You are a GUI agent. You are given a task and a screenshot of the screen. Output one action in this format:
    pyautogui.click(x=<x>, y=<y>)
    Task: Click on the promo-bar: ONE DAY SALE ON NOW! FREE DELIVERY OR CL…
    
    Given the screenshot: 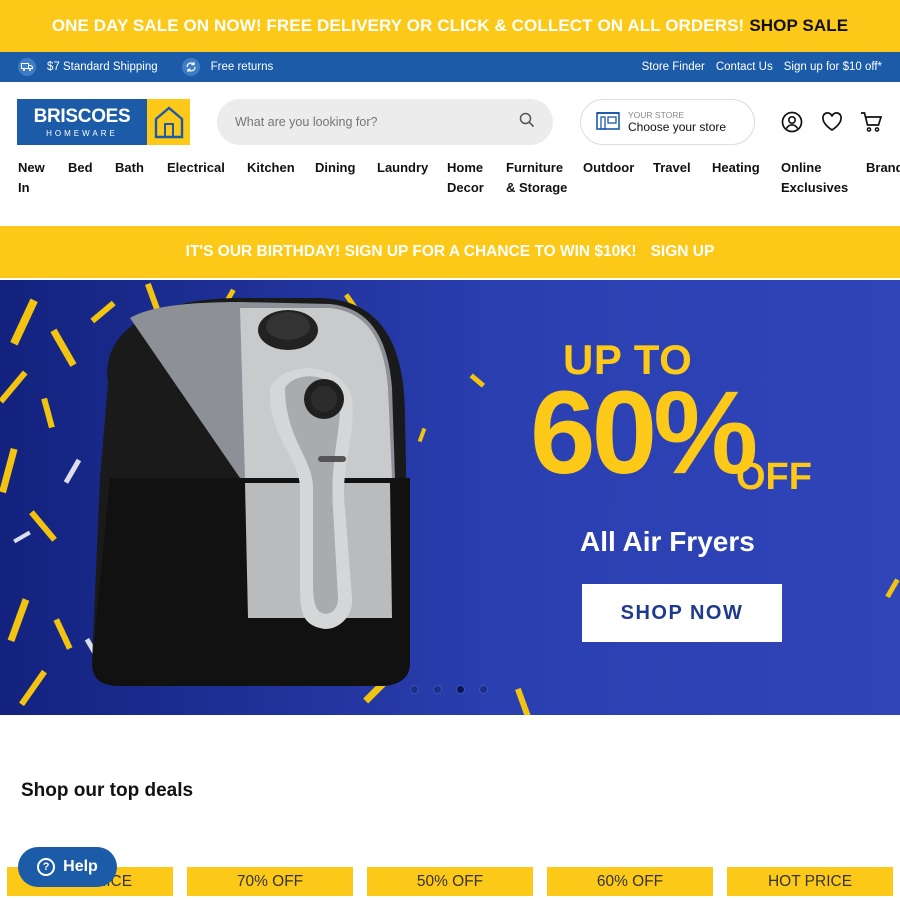 What is the action you would take?
    pyautogui.click(x=450, y=26)
    